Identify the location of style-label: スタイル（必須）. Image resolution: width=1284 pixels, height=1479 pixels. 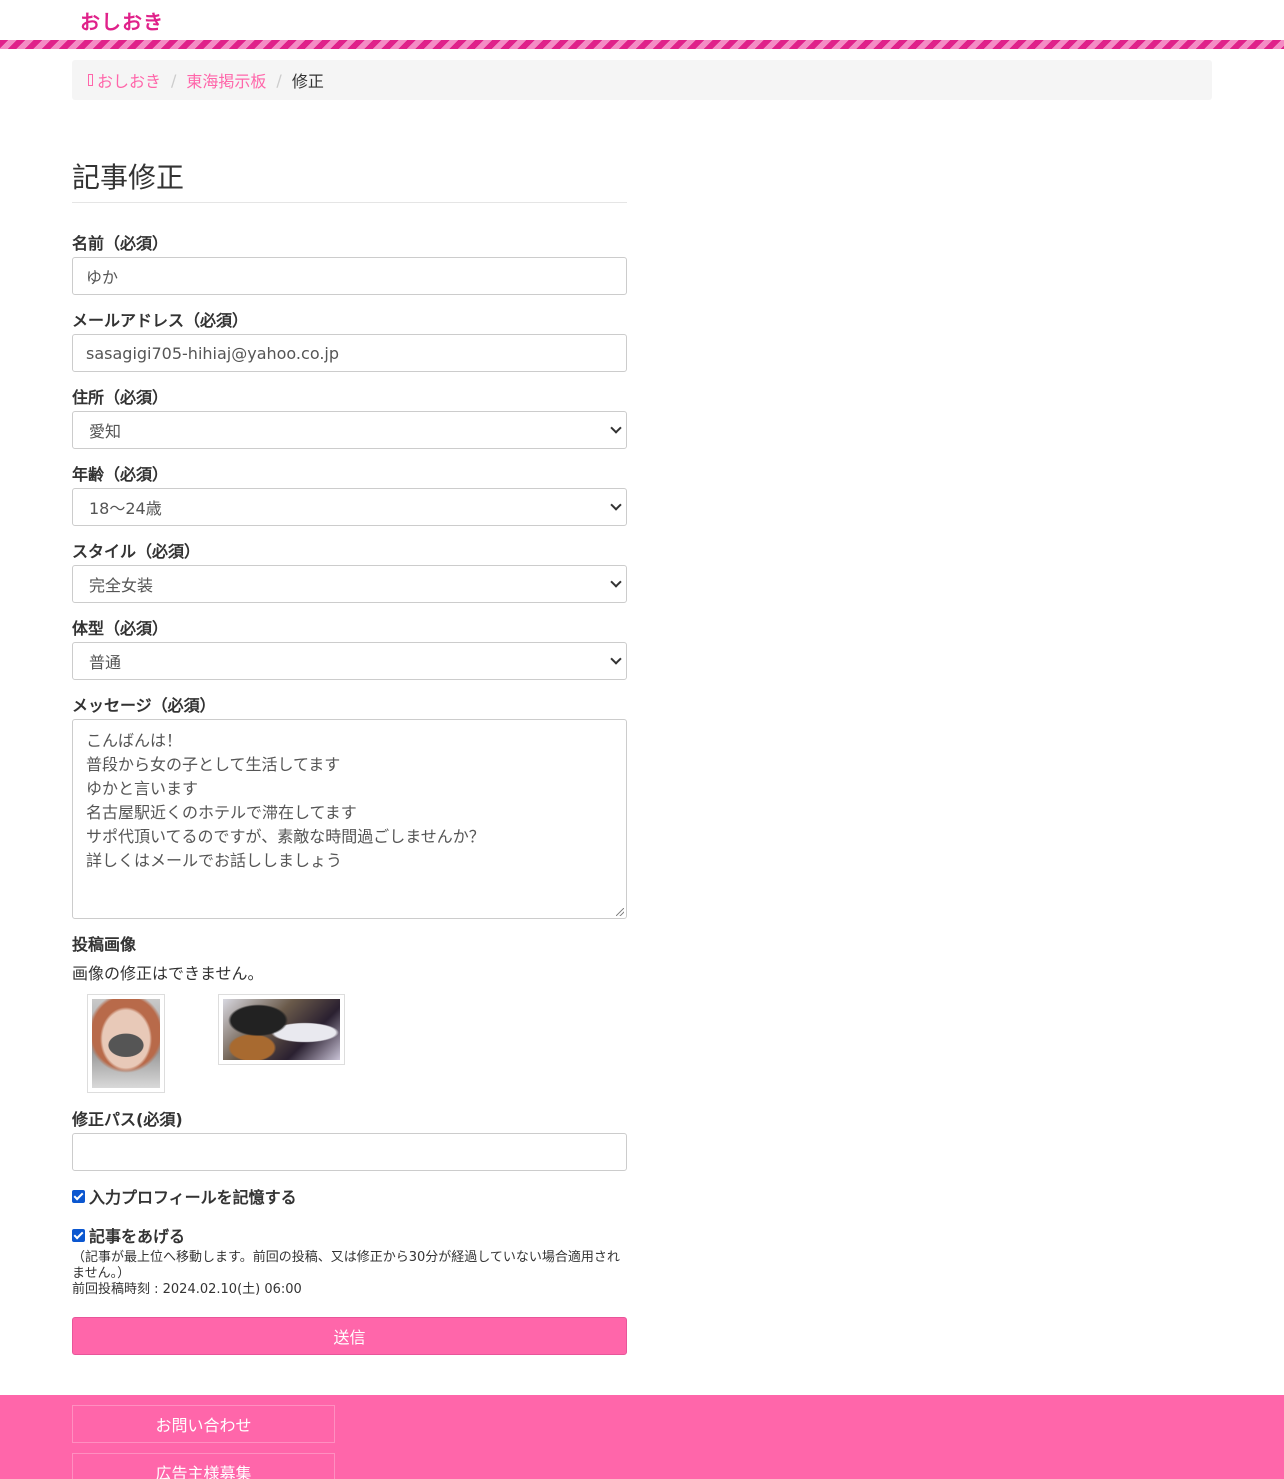
(136, 551).